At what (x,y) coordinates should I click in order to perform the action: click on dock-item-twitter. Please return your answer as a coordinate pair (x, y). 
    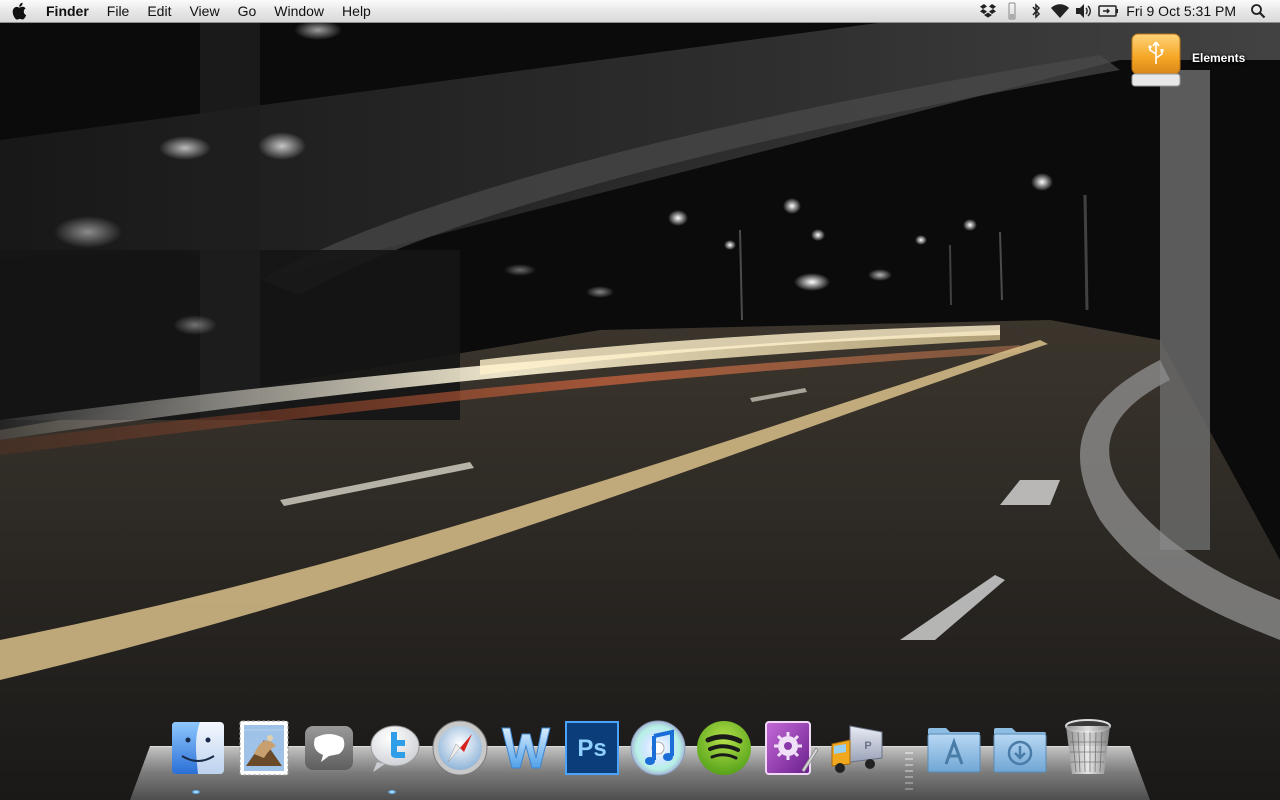
    Looking at the image, I should click on (393, 748).